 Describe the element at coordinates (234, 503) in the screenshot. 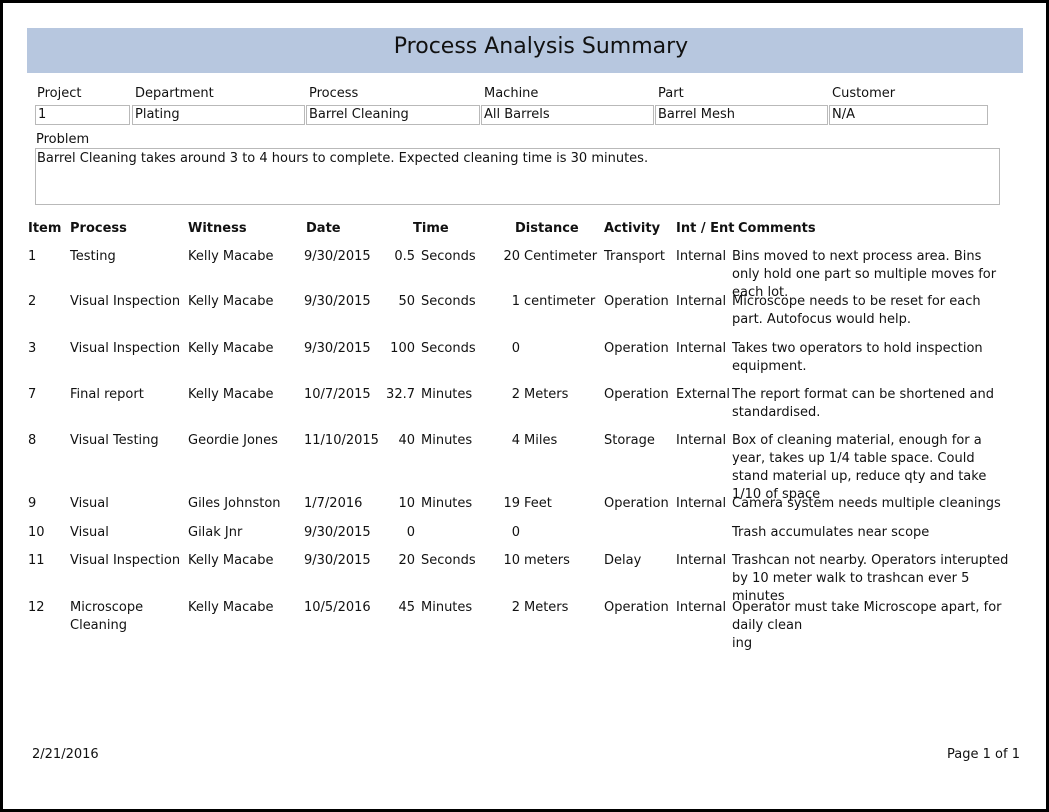

I see `row-witness: Giles Johnston` at that location.